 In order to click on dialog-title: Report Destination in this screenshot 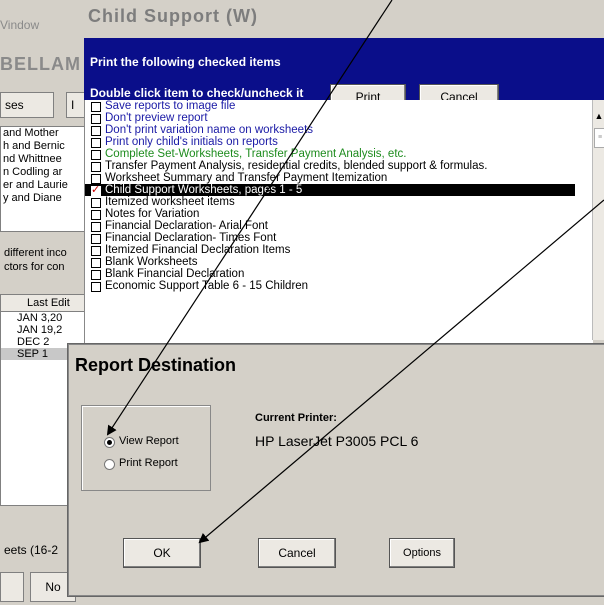, I will do `click(156, 365)`.